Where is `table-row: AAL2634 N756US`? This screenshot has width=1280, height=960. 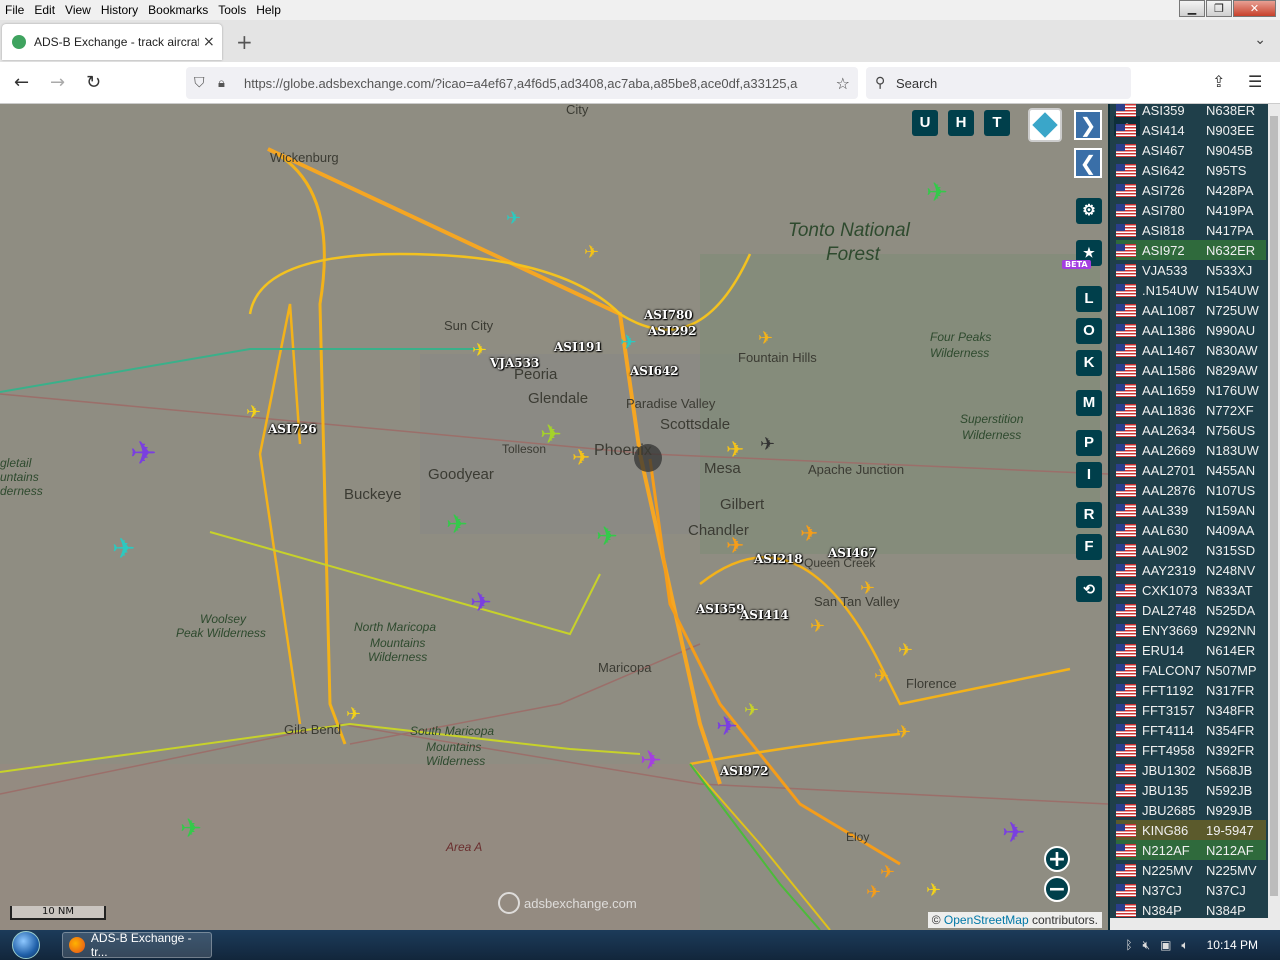 table-row: AAL2634 N756US is located at coordinates (1191, 430).